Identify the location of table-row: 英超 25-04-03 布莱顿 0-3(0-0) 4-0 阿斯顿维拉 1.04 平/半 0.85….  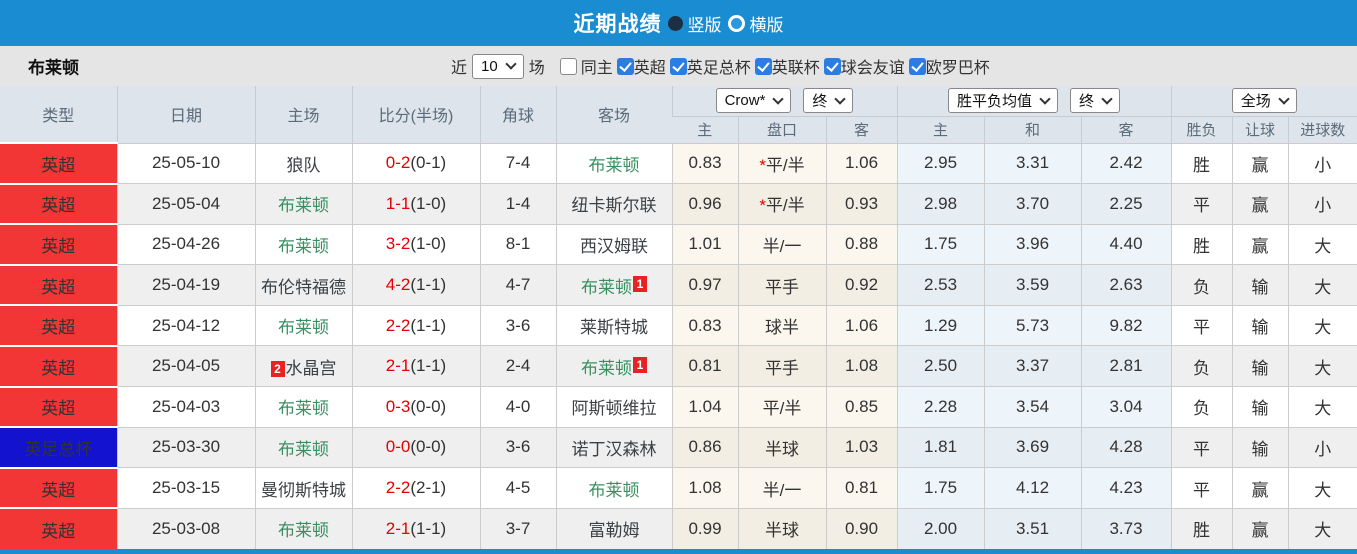
(678, 406).